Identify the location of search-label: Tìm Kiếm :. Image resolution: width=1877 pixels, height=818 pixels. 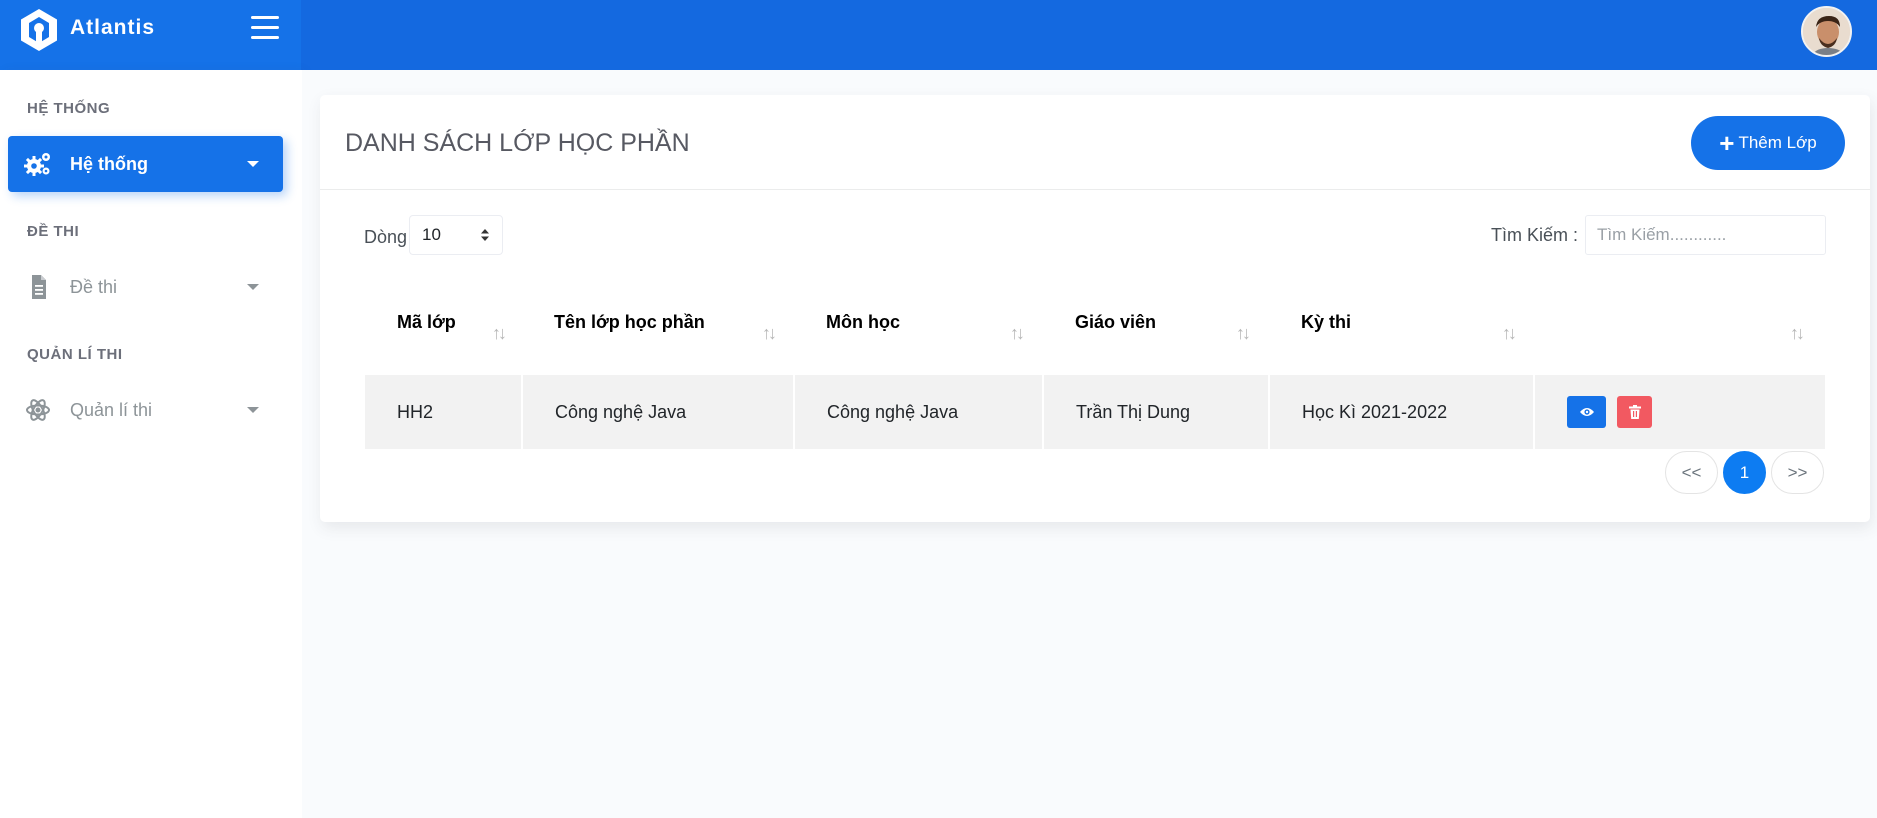
(1535, 235).